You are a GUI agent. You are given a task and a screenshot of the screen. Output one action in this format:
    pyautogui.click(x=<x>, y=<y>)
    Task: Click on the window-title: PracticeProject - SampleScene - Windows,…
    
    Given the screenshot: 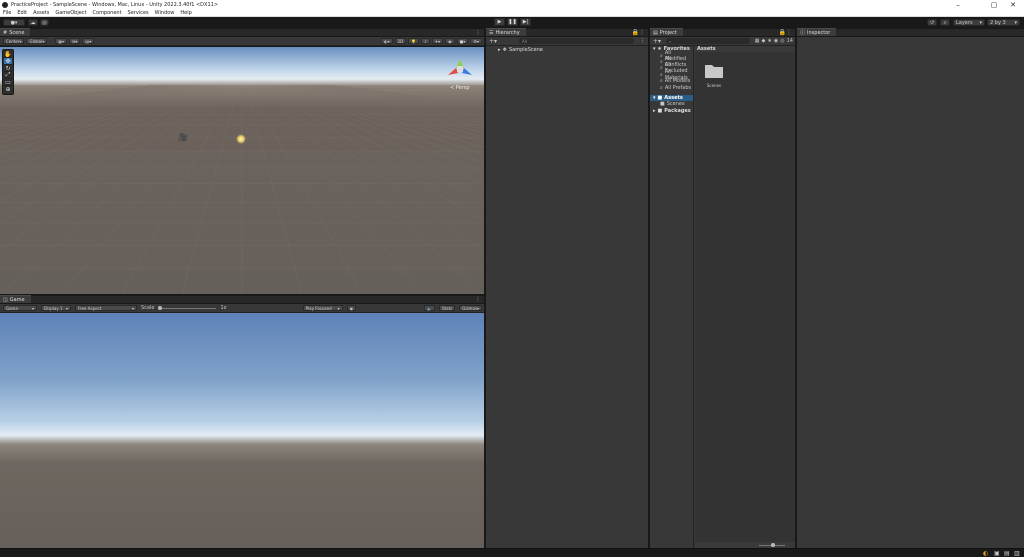 What is the action you would take?
    pyautogui.click(x=115, y=4)
    